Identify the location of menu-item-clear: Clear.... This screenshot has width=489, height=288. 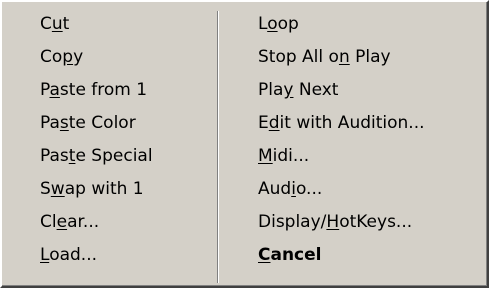
(110, 222).